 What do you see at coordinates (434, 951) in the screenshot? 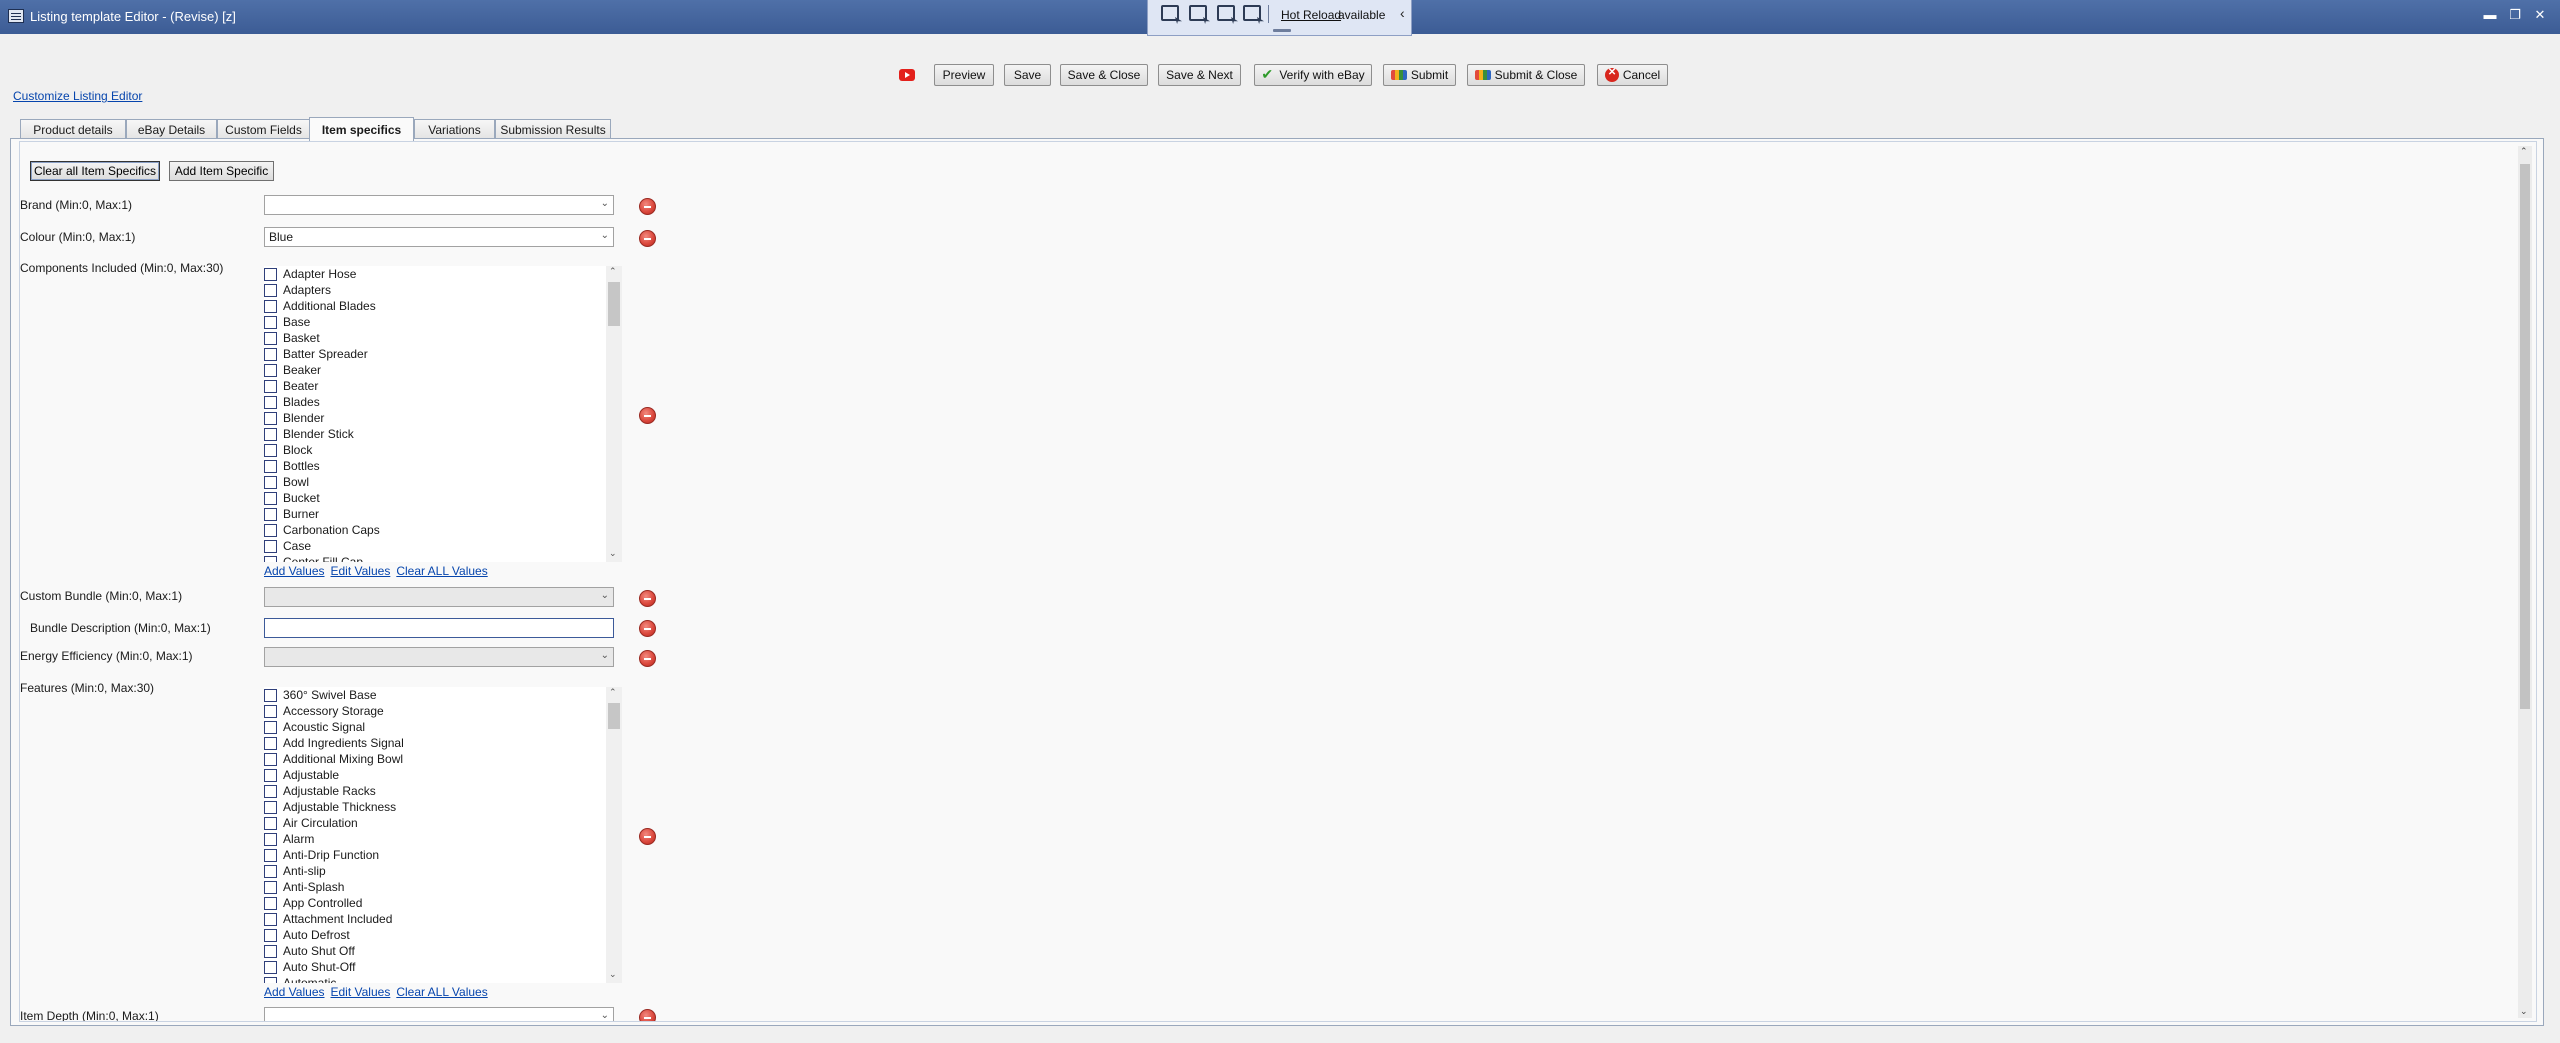
I see `list-item: Auto Shut Off` at bounding box center [434, 951].